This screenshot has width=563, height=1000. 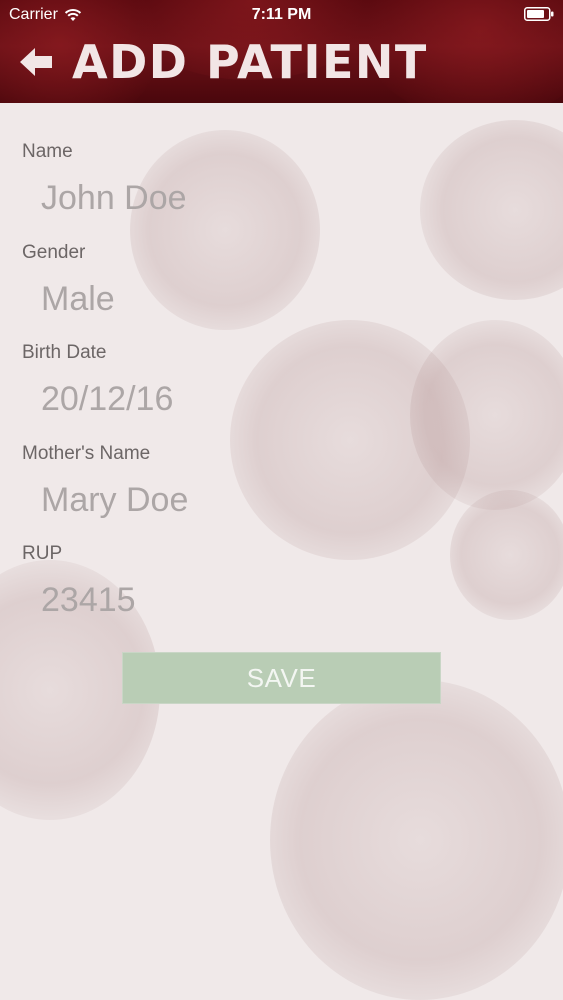 I want to click on gender-label: Gender, so click(x=54, y=252).